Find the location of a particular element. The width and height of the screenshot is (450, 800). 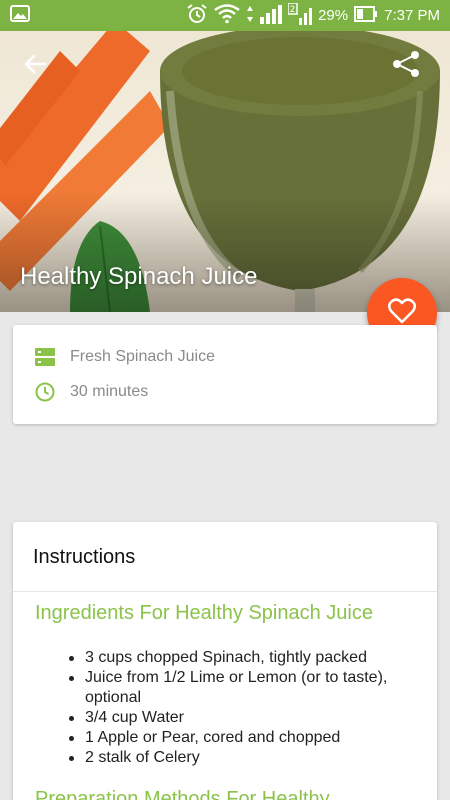

arrow-back-icon is located at coordinates (35, 66).